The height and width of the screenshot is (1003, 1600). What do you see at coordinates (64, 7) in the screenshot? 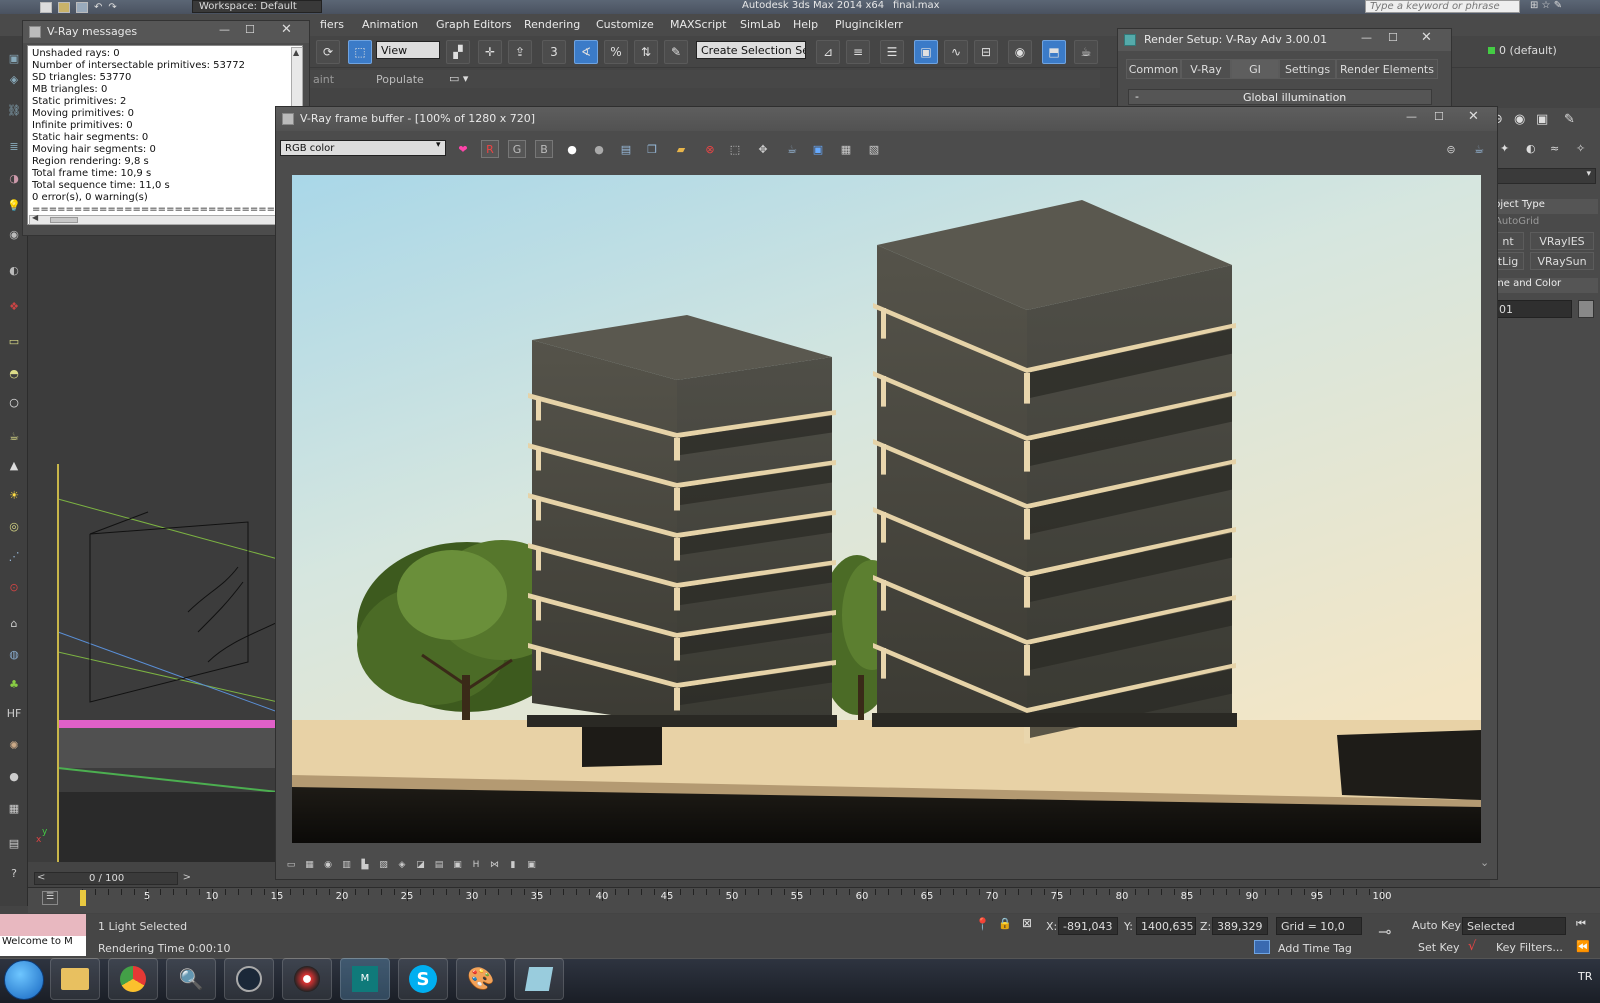
I see `open-file-icon` at bounding box center [64, 7].